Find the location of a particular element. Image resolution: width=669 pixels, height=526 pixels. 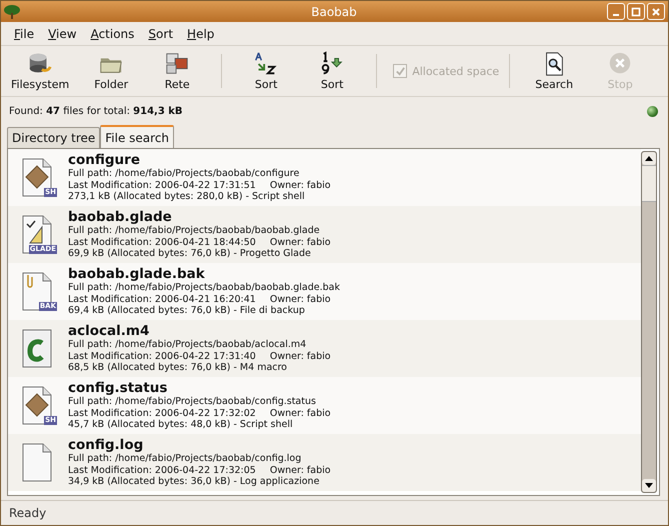

file-name: baobab.glade is located at coordinates (120, 217).